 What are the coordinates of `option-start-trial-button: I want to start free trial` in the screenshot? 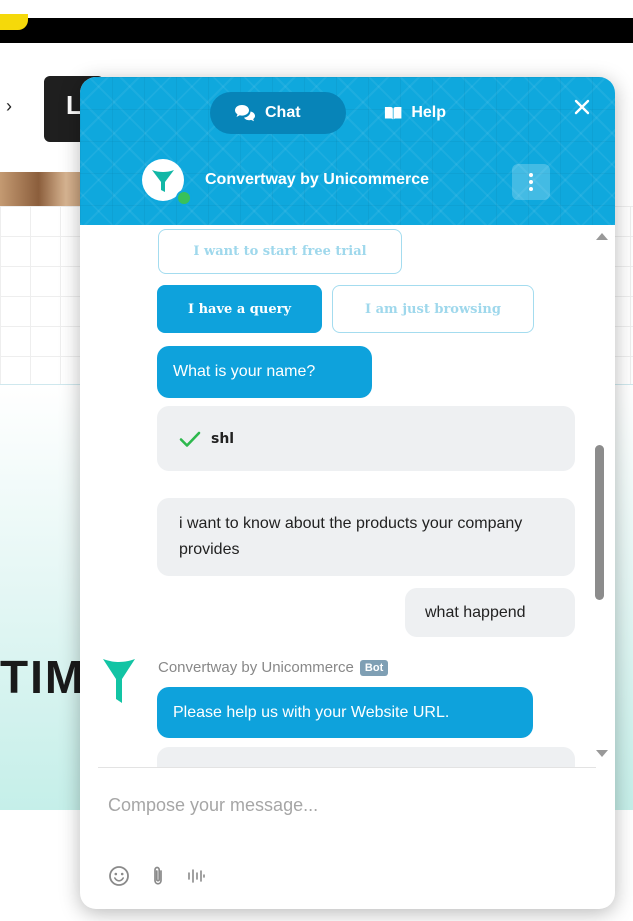 It's located at (280, 251).